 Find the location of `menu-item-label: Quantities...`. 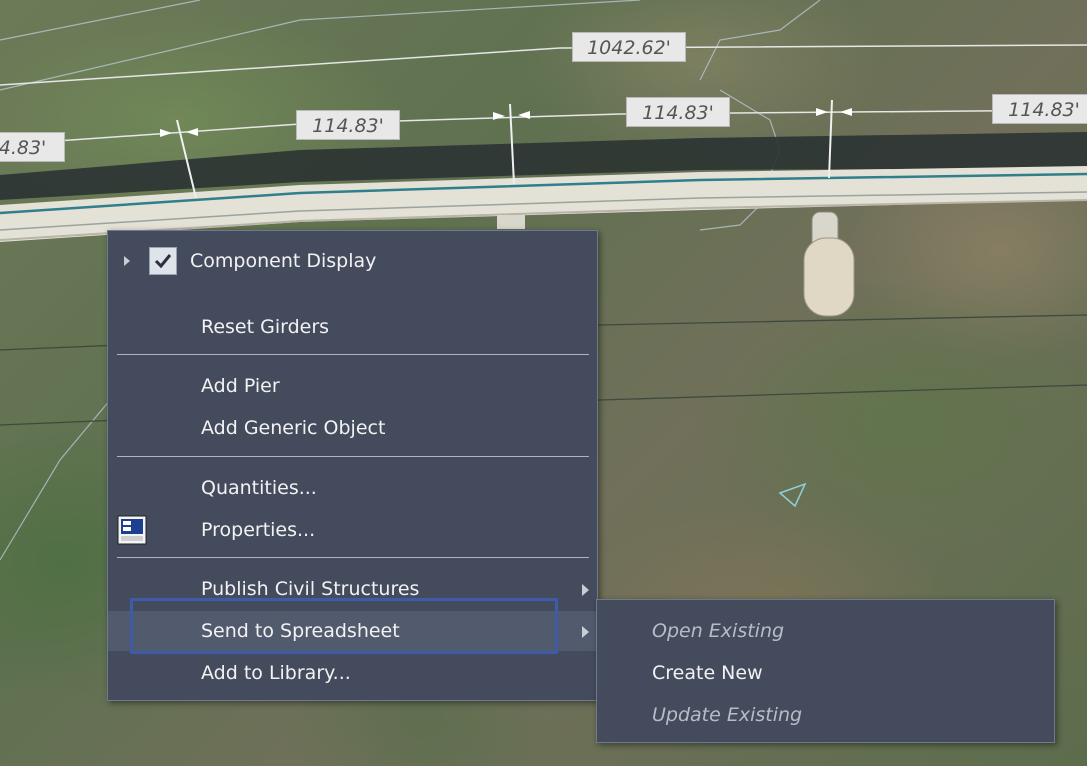

menu-item-label: Quantities... is located at coordinates (259, 488).